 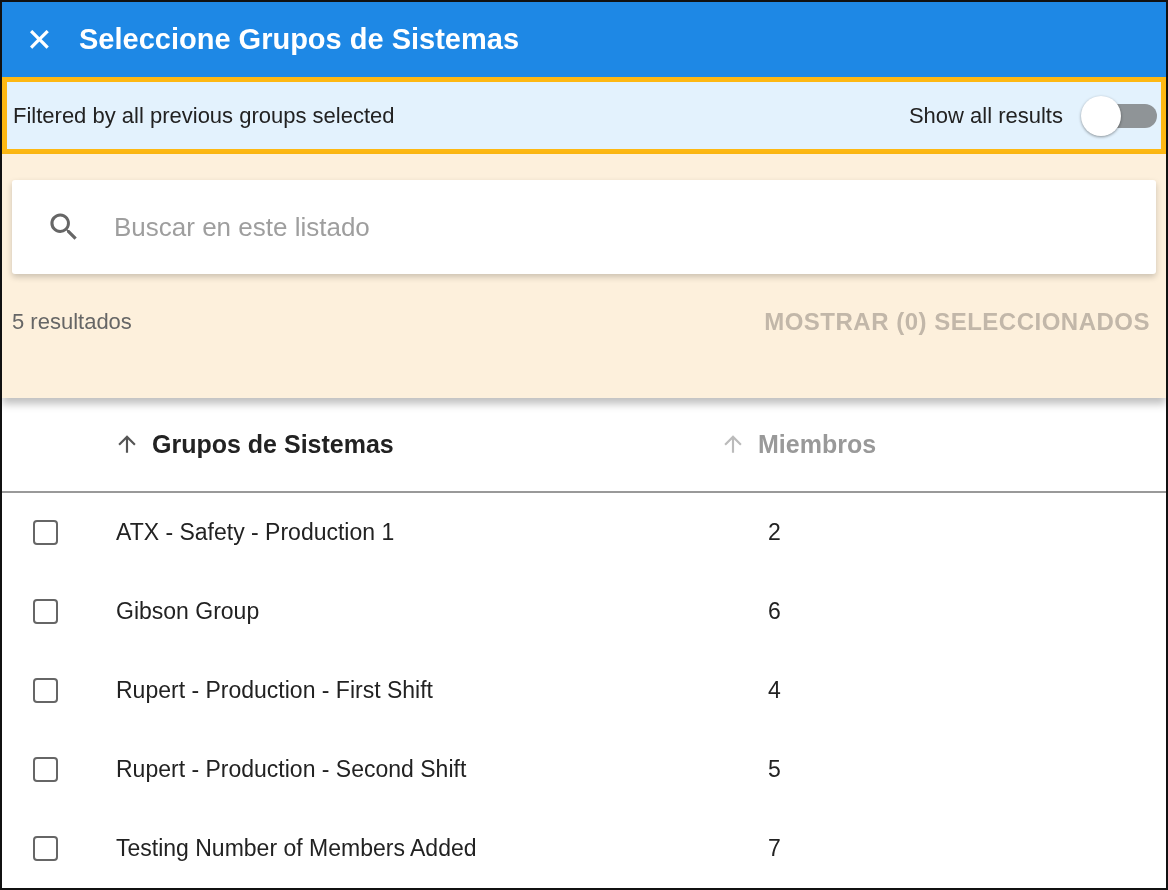 I want to click on members-cell: 2, so click(x=774, y=532).